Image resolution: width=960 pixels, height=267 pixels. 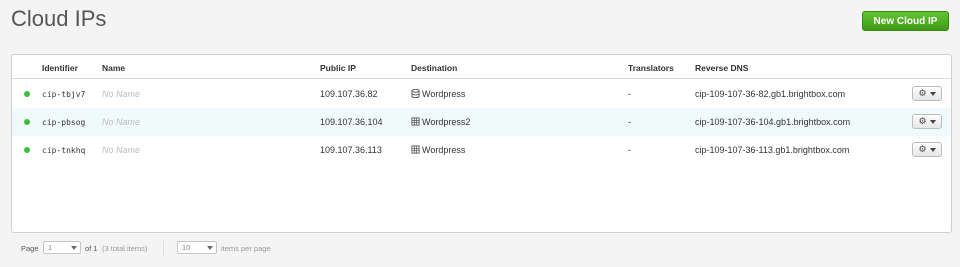 I want to click on page-select-value: 1, so click(x=50, y=247).